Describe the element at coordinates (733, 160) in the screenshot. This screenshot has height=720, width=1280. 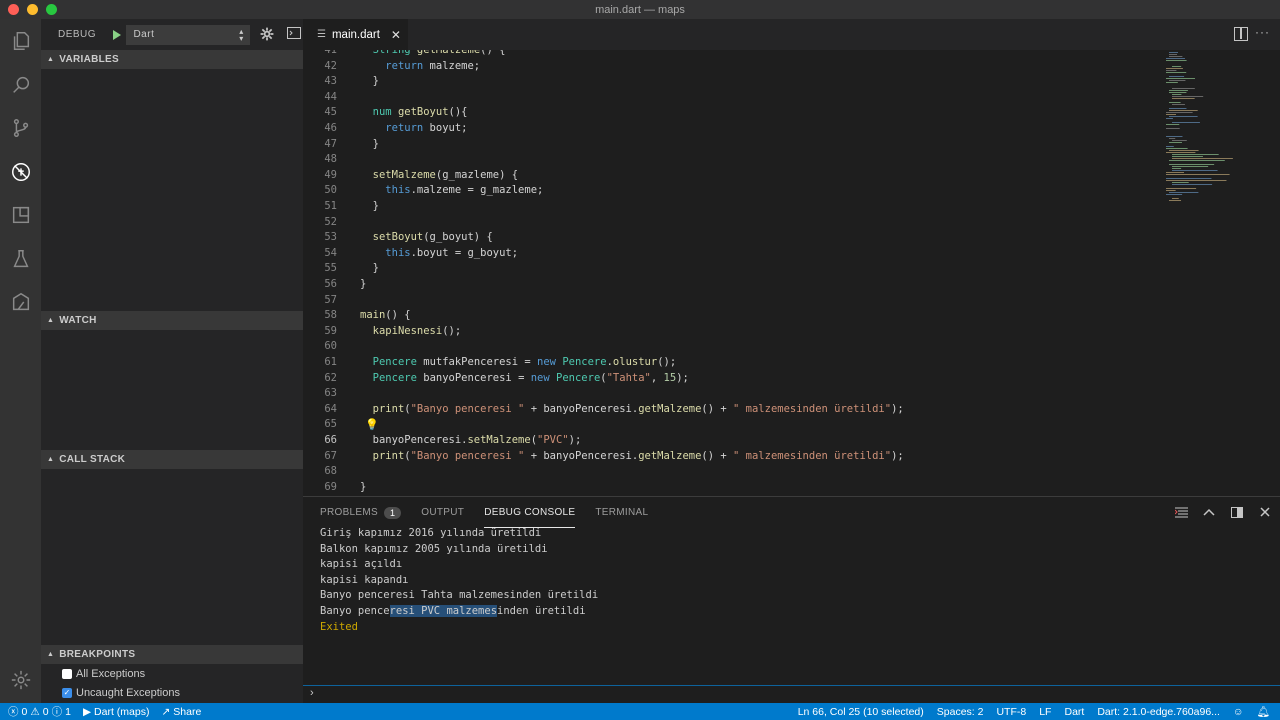
I see `code-line: 48` at that location.